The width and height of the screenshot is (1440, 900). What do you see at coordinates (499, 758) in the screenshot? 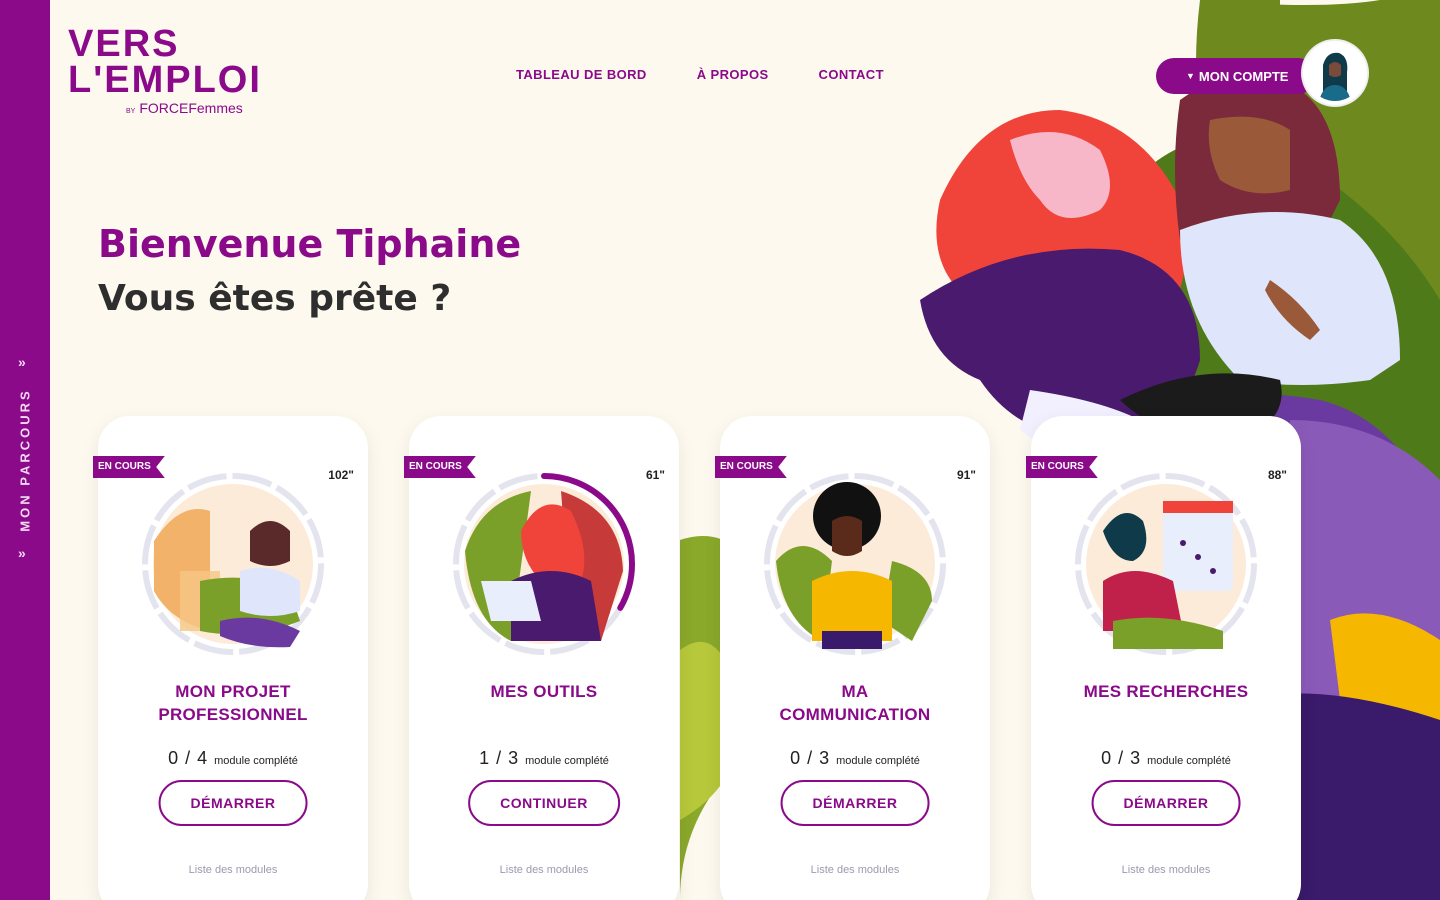
I see `progress-count: 1 / 3` at bounding box center [499, 758].